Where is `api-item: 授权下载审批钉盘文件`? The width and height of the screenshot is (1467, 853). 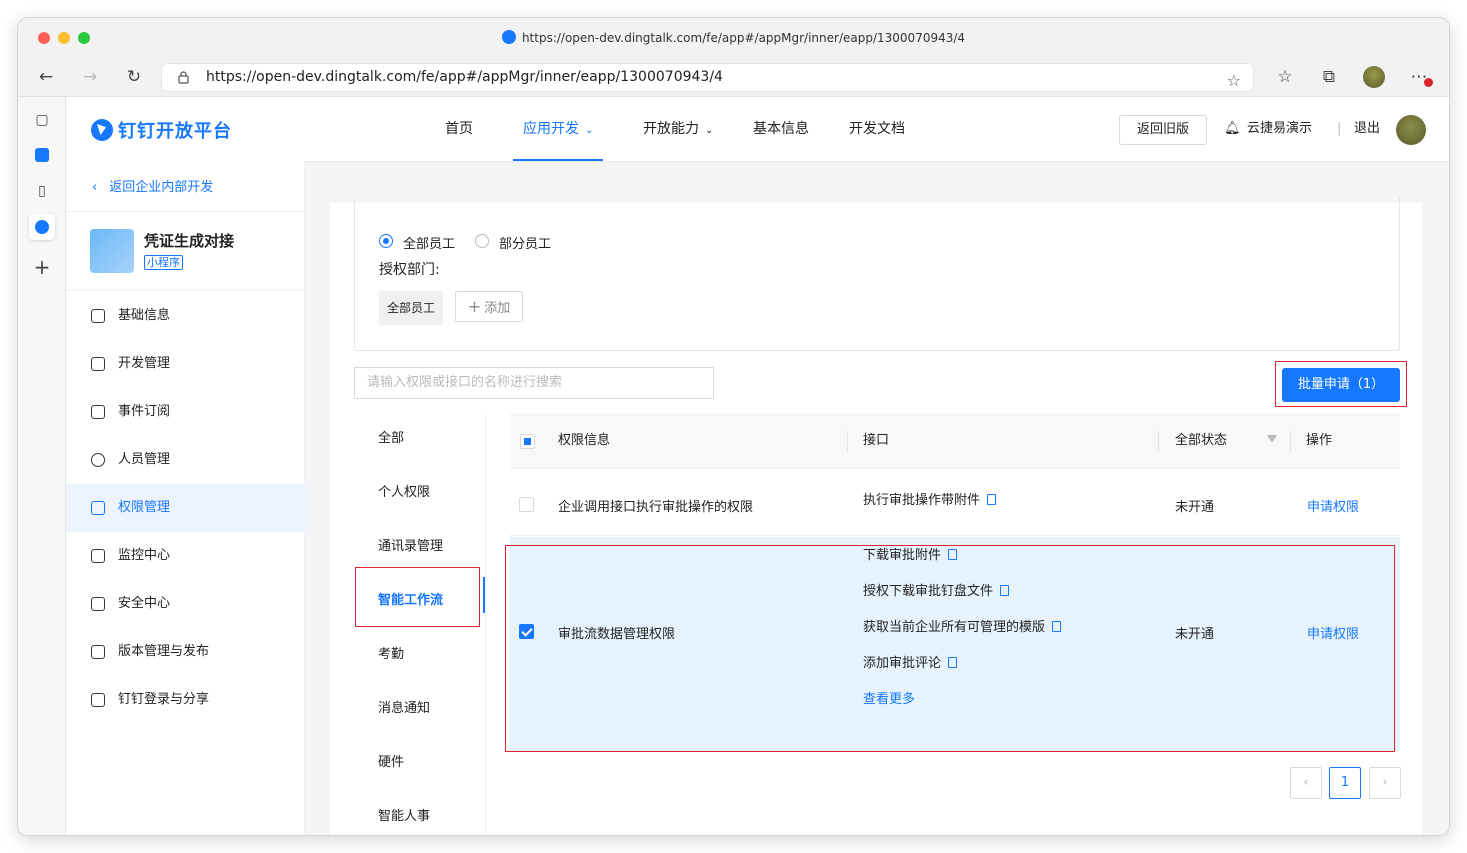 api-item: 授权下载审批钉盘文件 is located at coordinates (936, 589).